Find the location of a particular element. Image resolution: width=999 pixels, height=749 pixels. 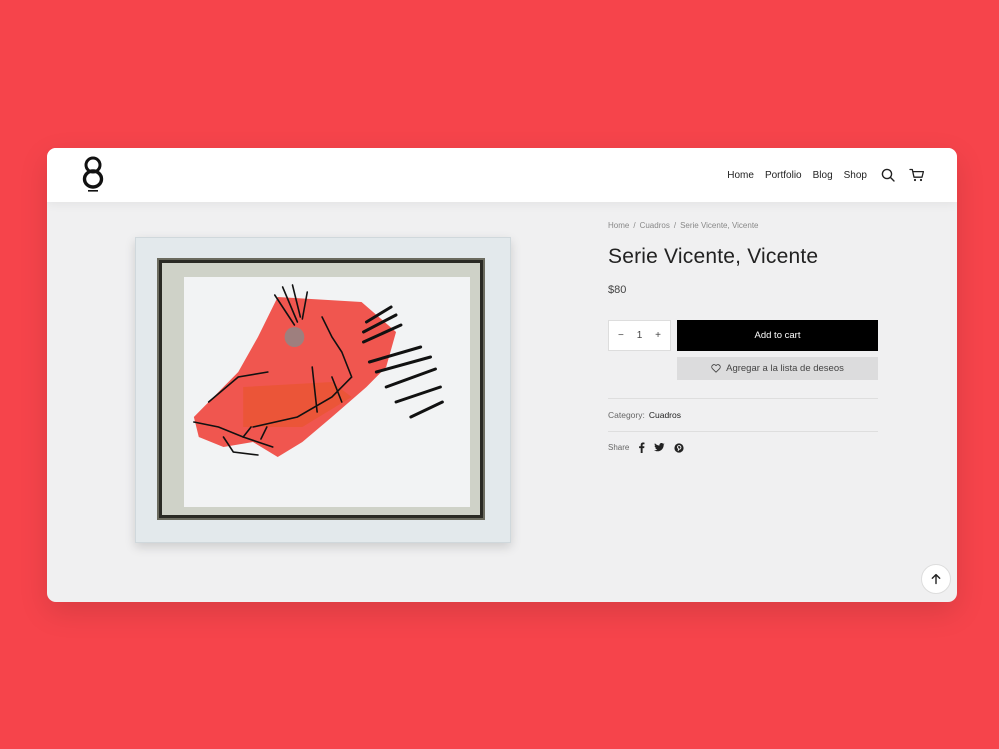

breadcrumb-current: Serie Vicente, Vicente is located at coordinates (719, 225).